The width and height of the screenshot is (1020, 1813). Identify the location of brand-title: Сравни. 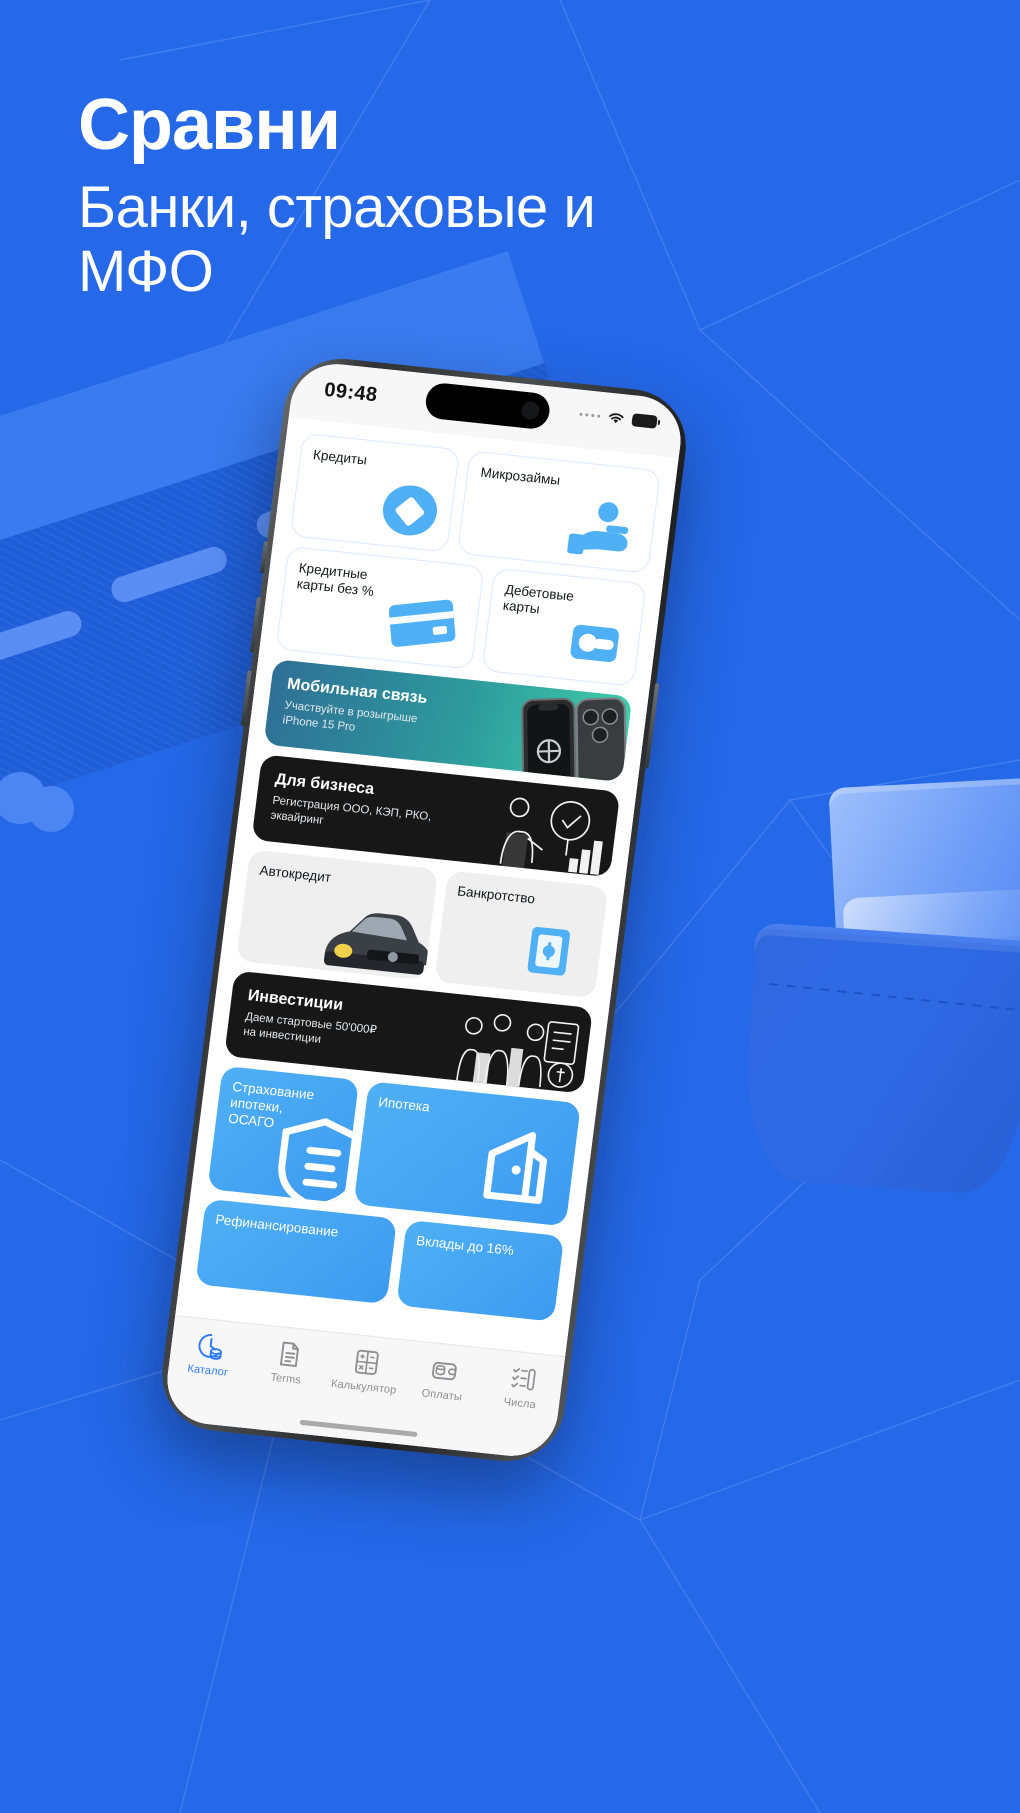
(209, 125).